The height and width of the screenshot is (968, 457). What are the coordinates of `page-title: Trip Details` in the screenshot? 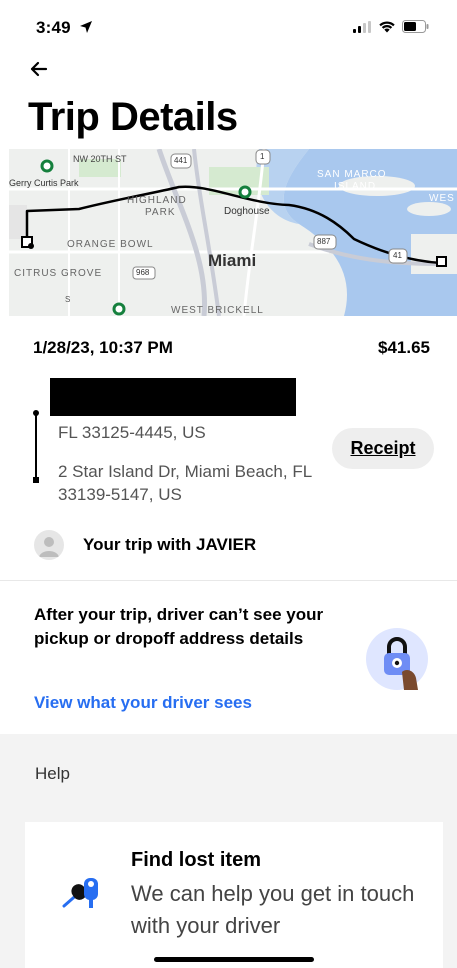 It's located at (133, 117).